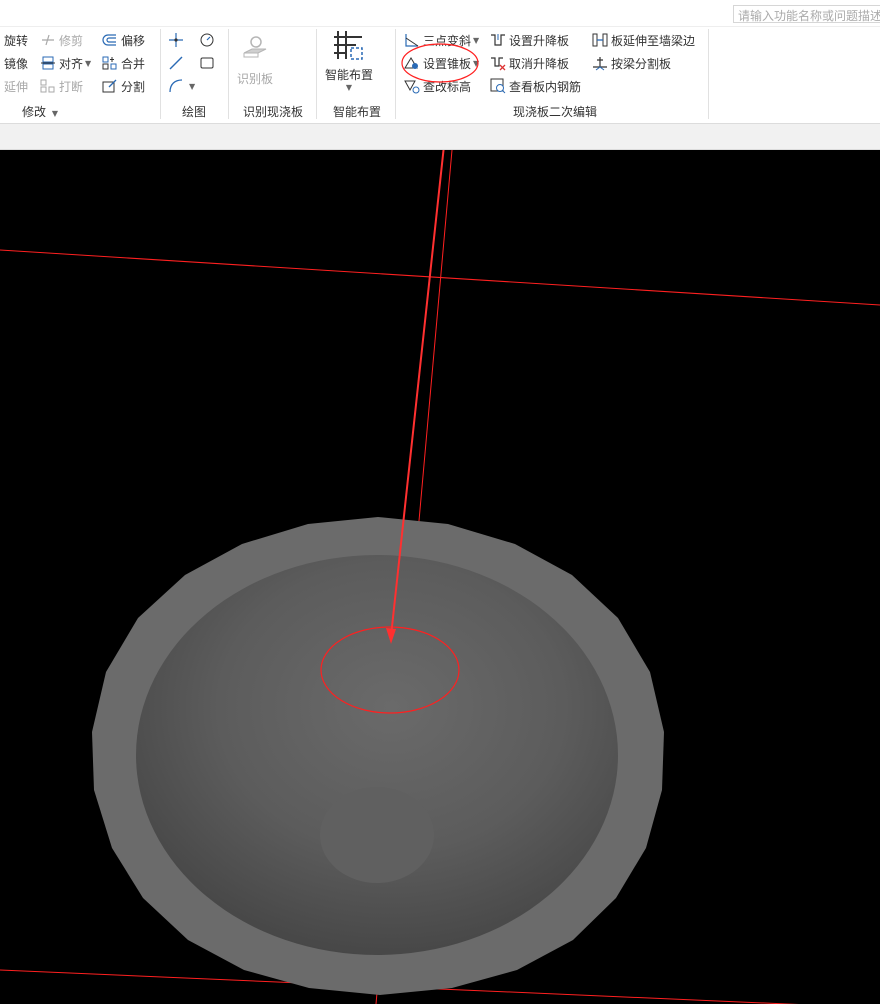  Describe the element at coordinates (357, 112) in the screenshot. I see `smart-group-label: 智能布置` at that location.